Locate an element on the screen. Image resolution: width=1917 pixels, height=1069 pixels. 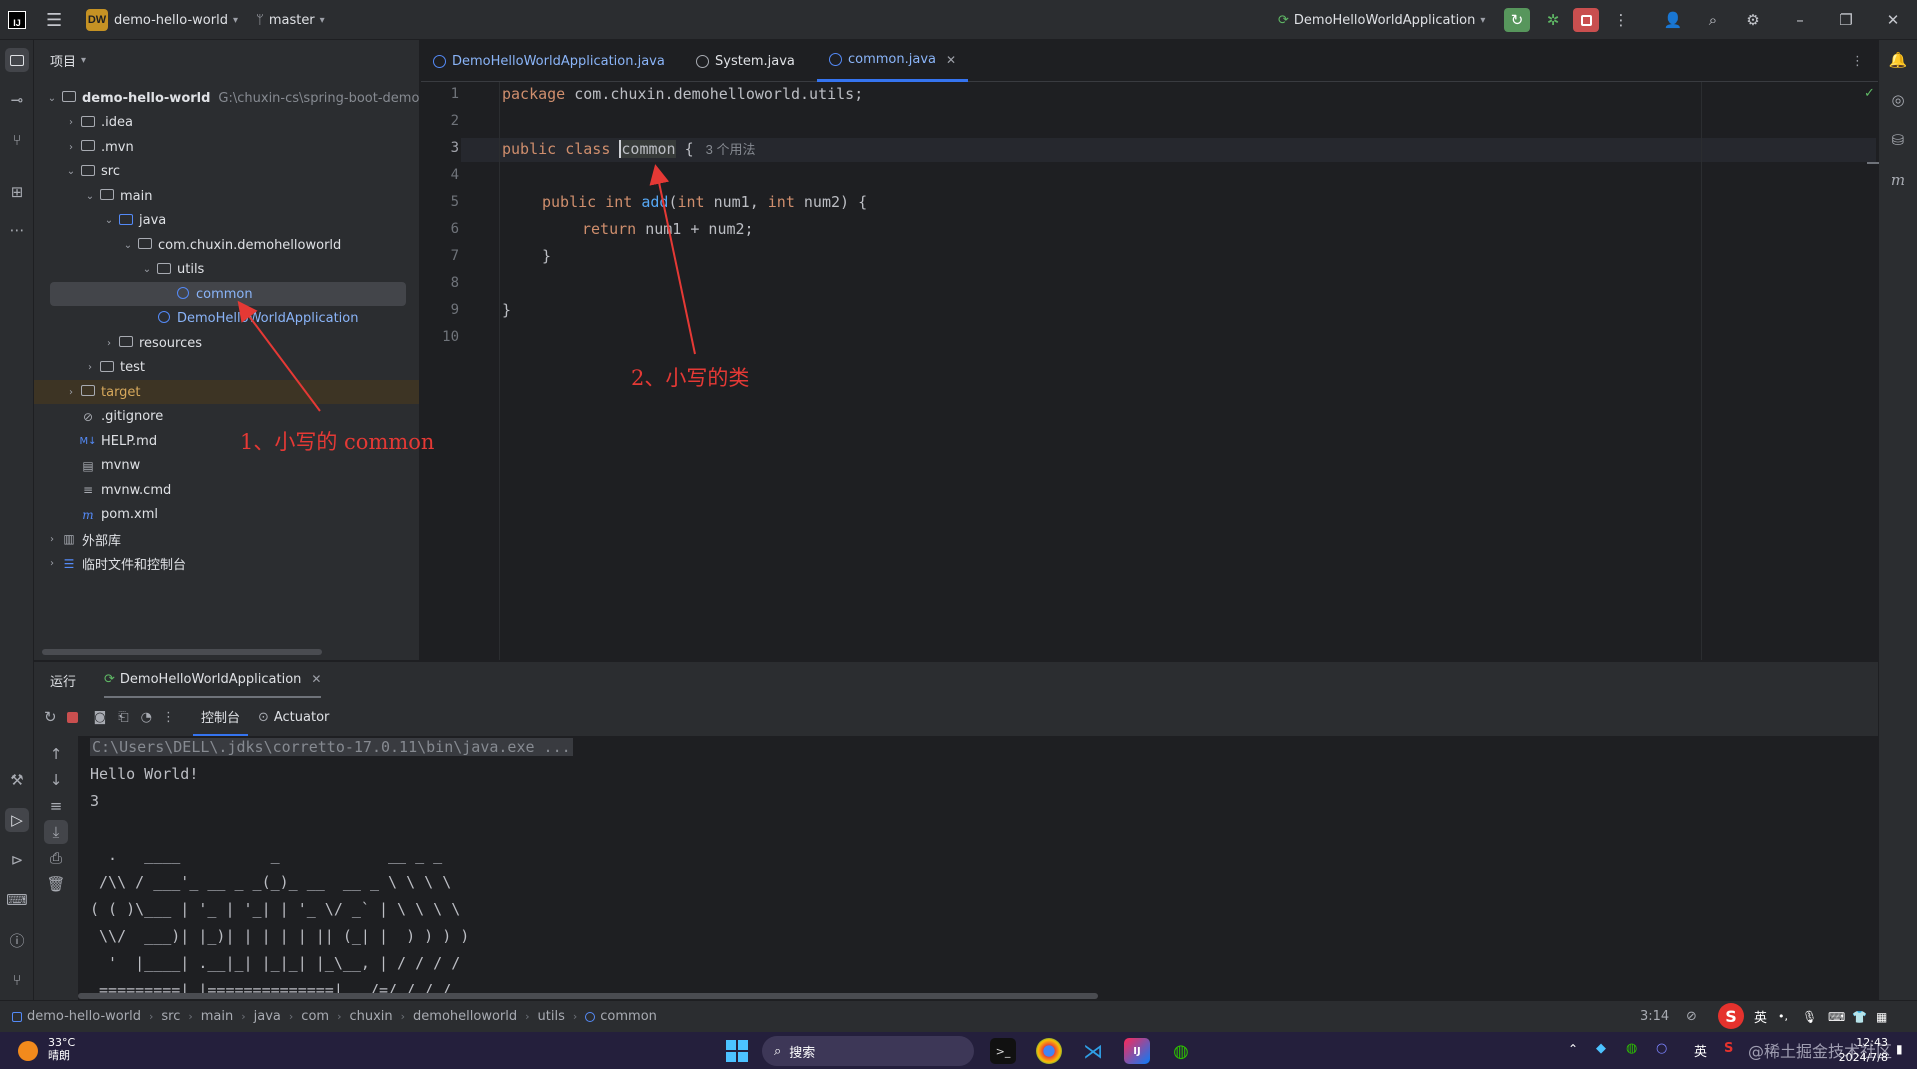
tray-language: 英 is located at coordinates (1700, 1050).